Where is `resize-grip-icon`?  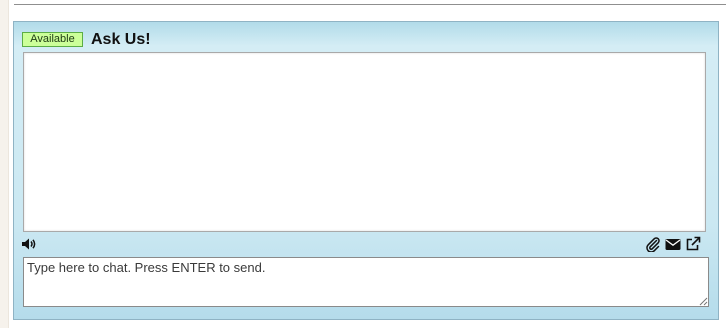 resize-grip-icon is located at coordinates (703, 301).